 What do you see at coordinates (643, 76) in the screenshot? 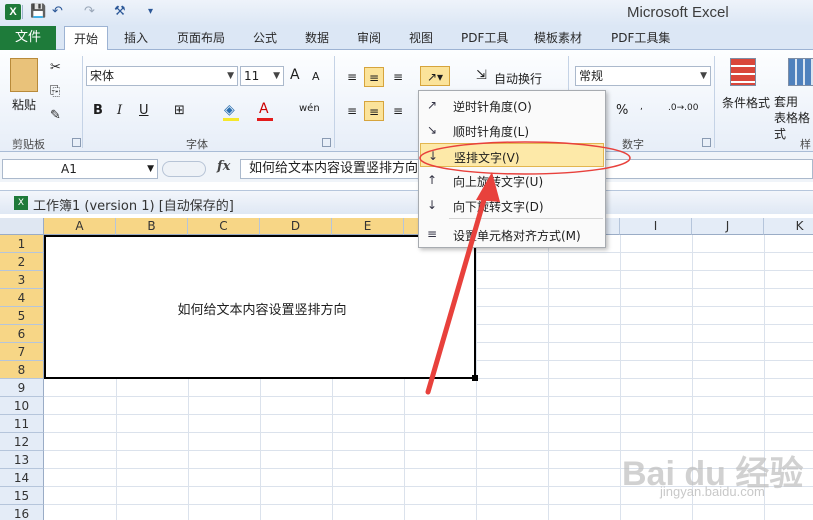
I see `number-format-combo: 常规 ▼` at bounding box center [643, 76].